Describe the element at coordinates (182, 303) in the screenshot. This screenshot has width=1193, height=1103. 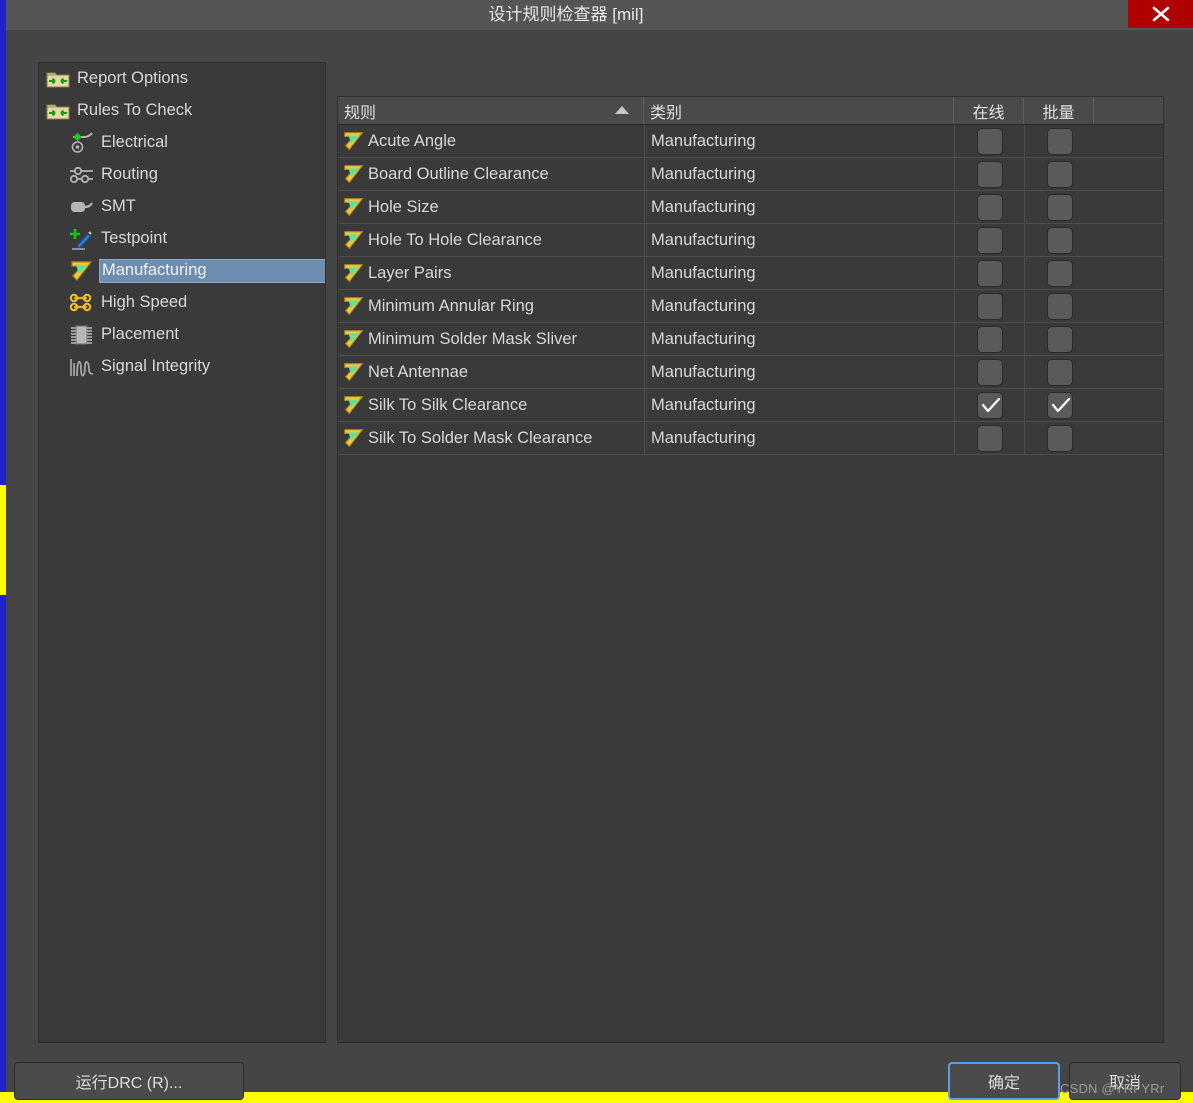
I see `sidebar-item-high-speed: High Speed` at that location.